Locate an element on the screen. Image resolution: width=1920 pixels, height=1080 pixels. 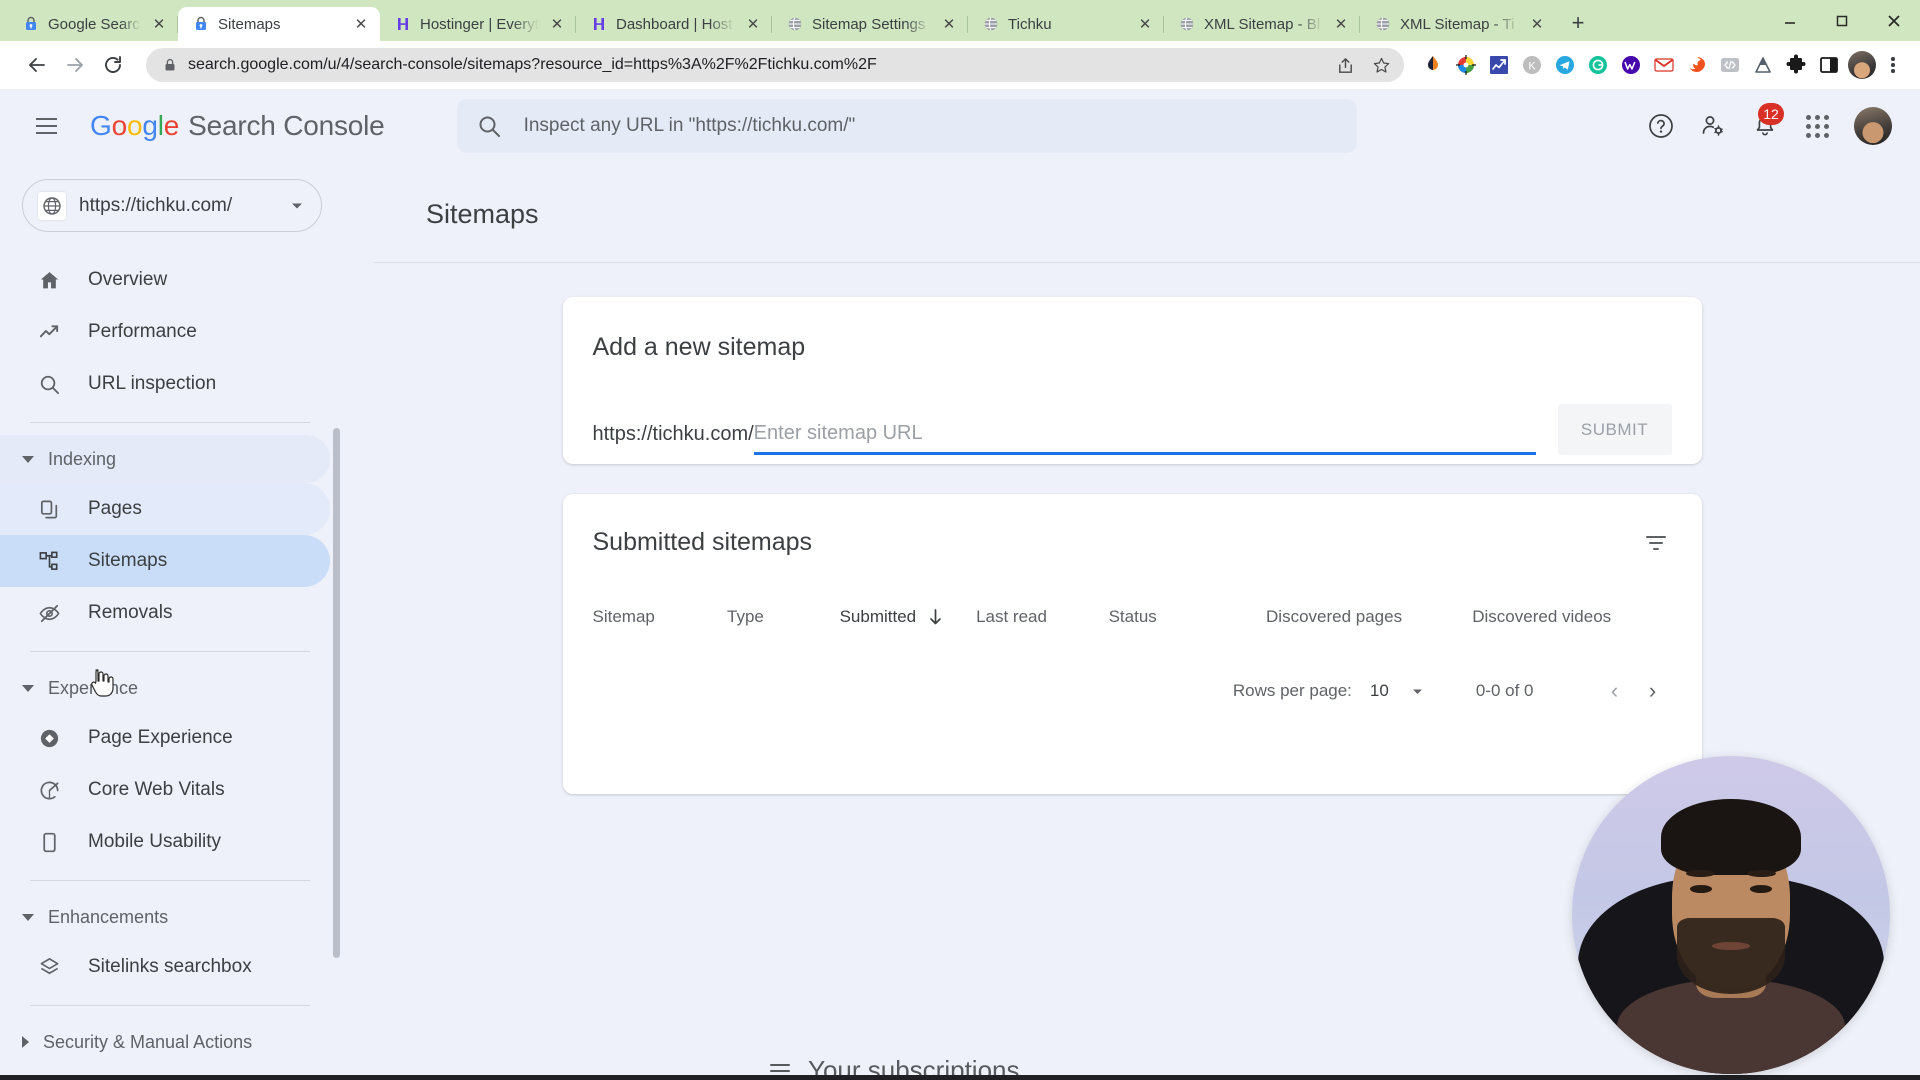
sidebar-group-indexing: Indexing is located at coordinates (165, 459).